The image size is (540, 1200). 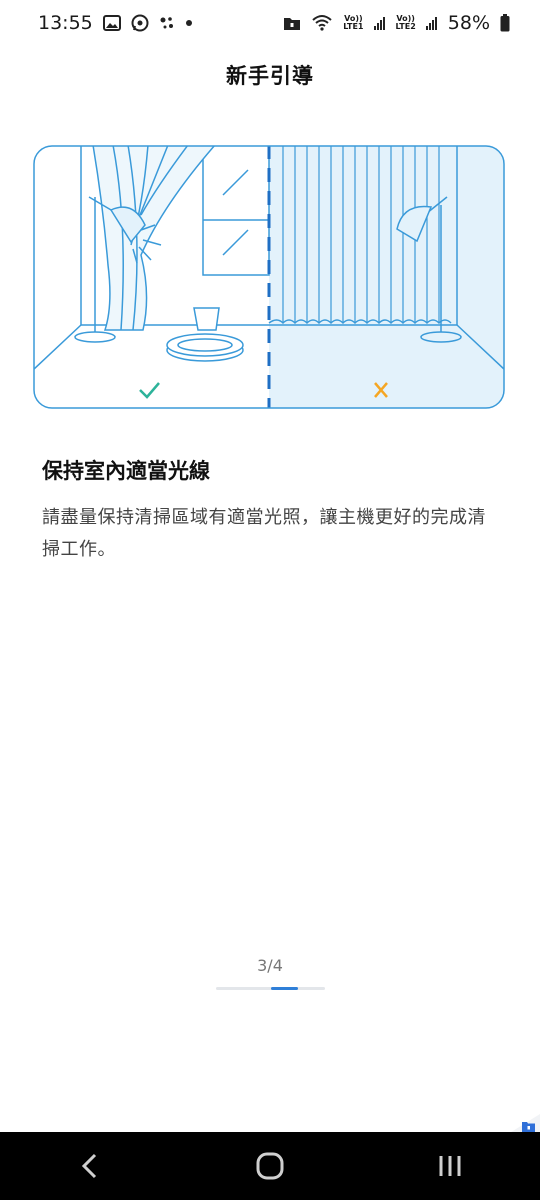 I want to click on gallery-icon, so click(x=111, y=23).